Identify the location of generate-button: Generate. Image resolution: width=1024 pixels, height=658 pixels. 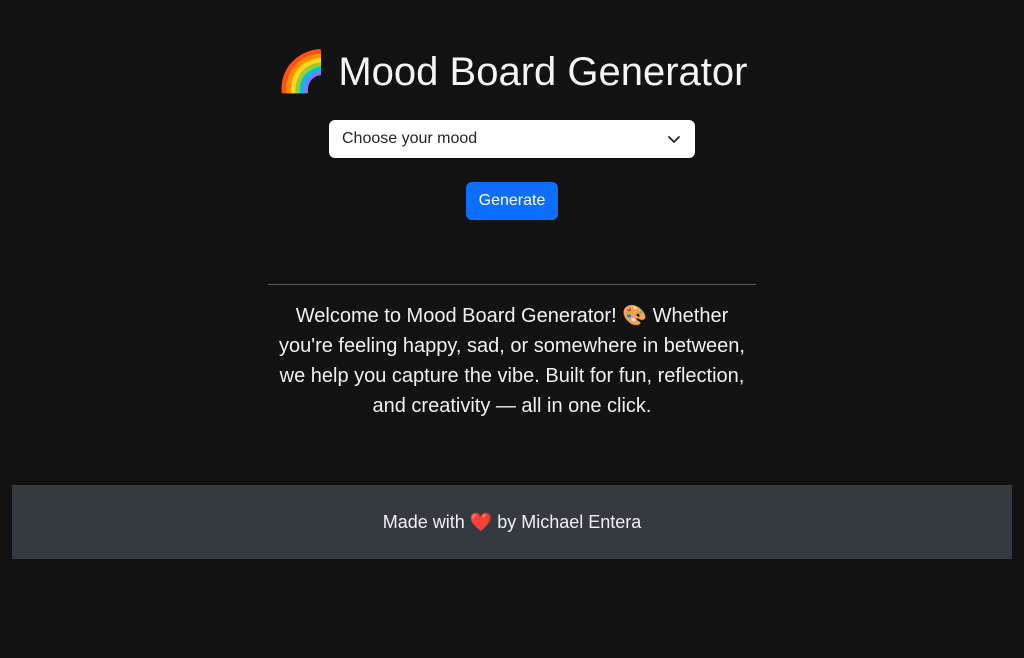
(512, 201).